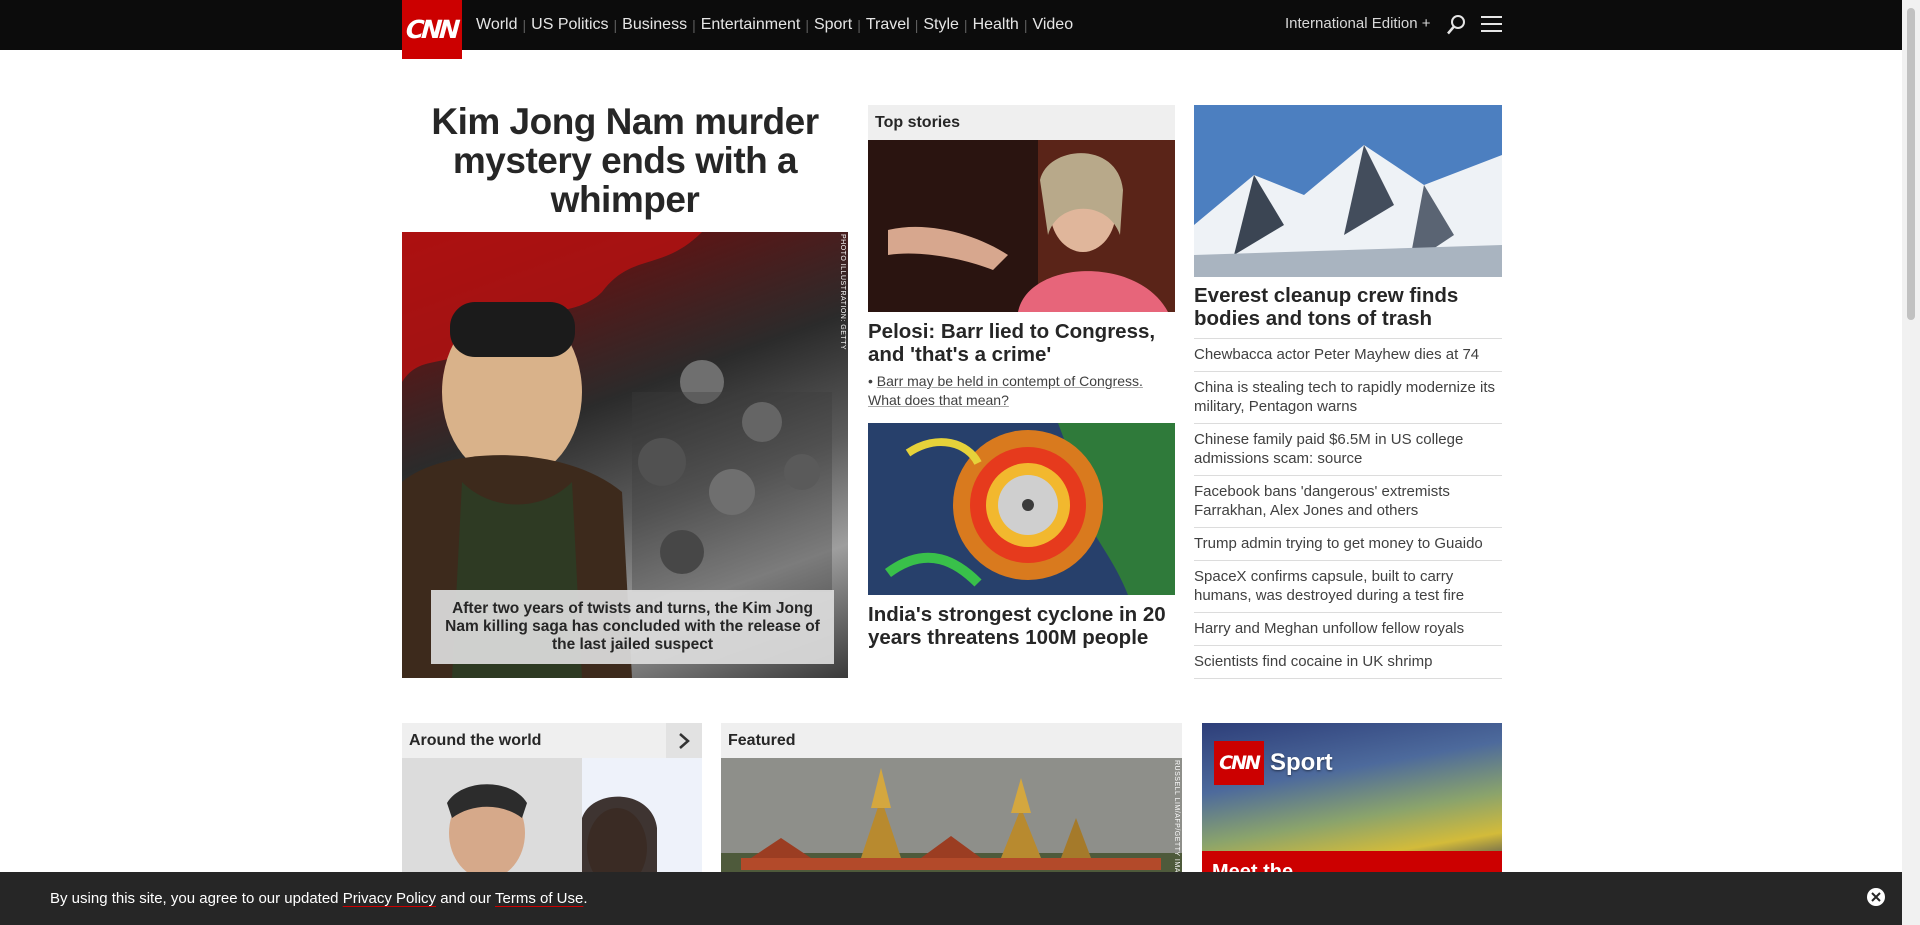  Describe the element at coordinates (1348, 355) in the screenshot. I see `list-item: Chewbacca actor Peter Mayhew dies at 74` at that location.